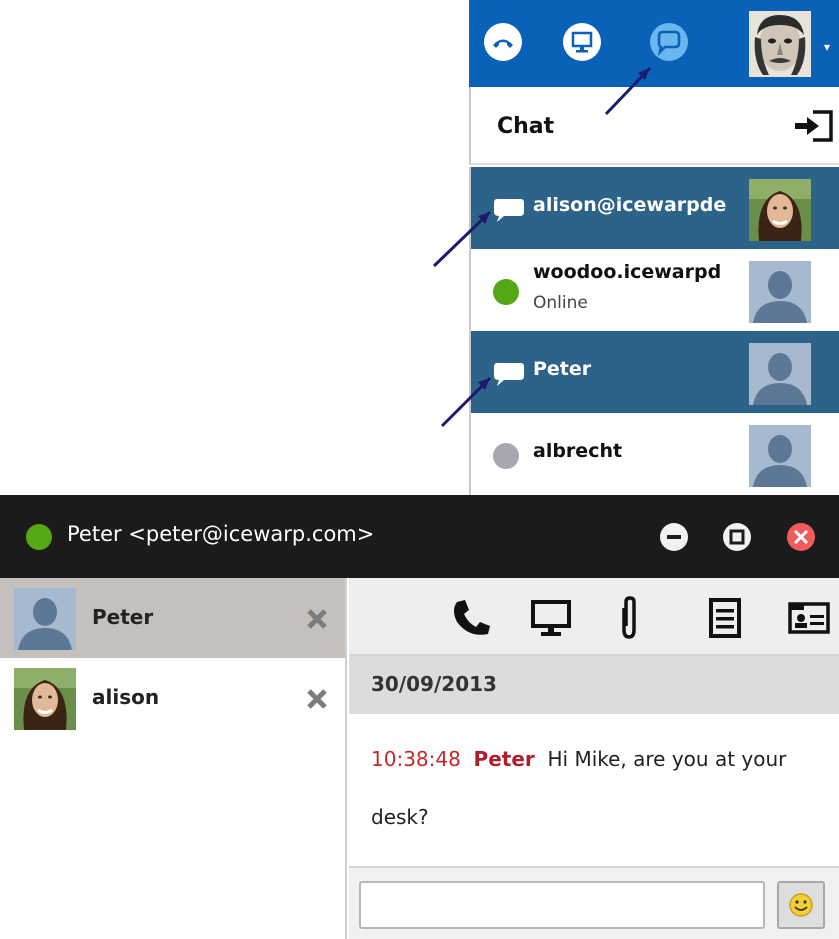 The image size is (839, 939). I want to click on conversation-tab-peter: Peter, so click(172, 618).